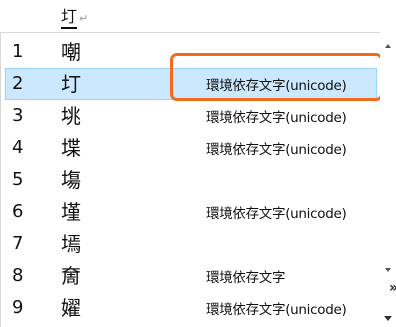 The height and width of the screenshot is (327, 396). I want to click on composition-text: 圢, so click(69, 18).